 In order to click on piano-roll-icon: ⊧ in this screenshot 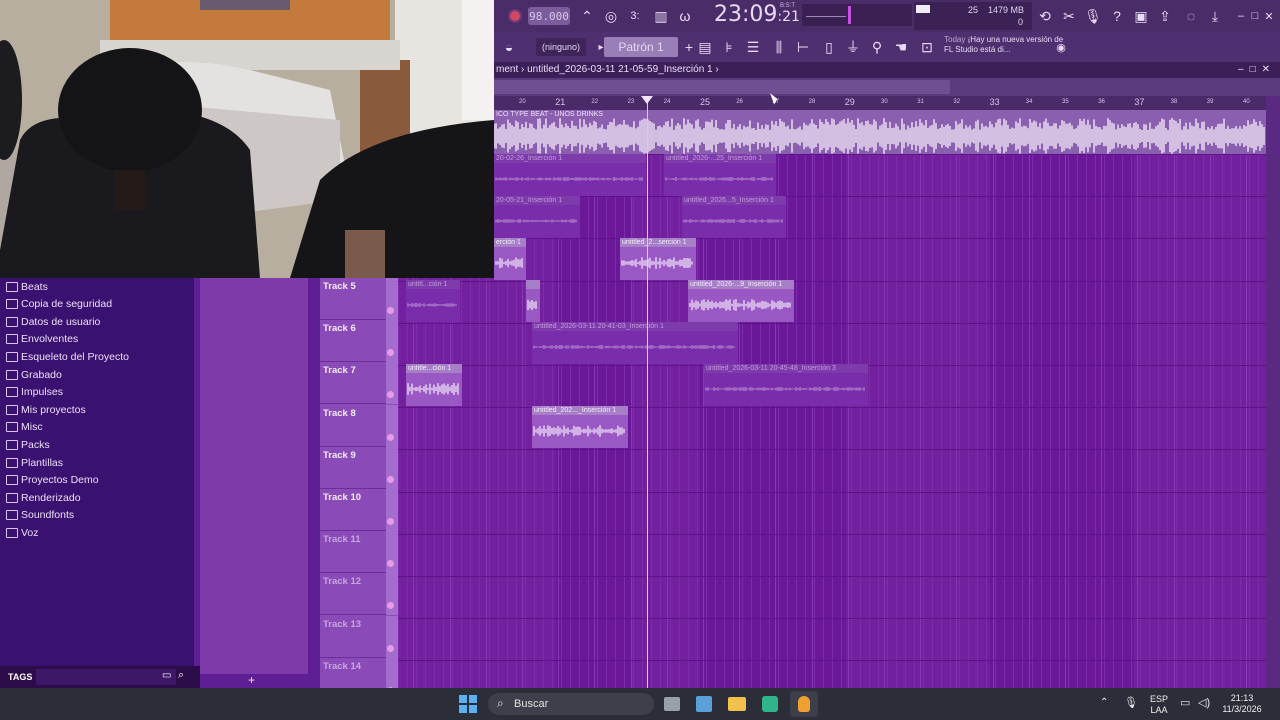, I will do `click(729, 47)`.